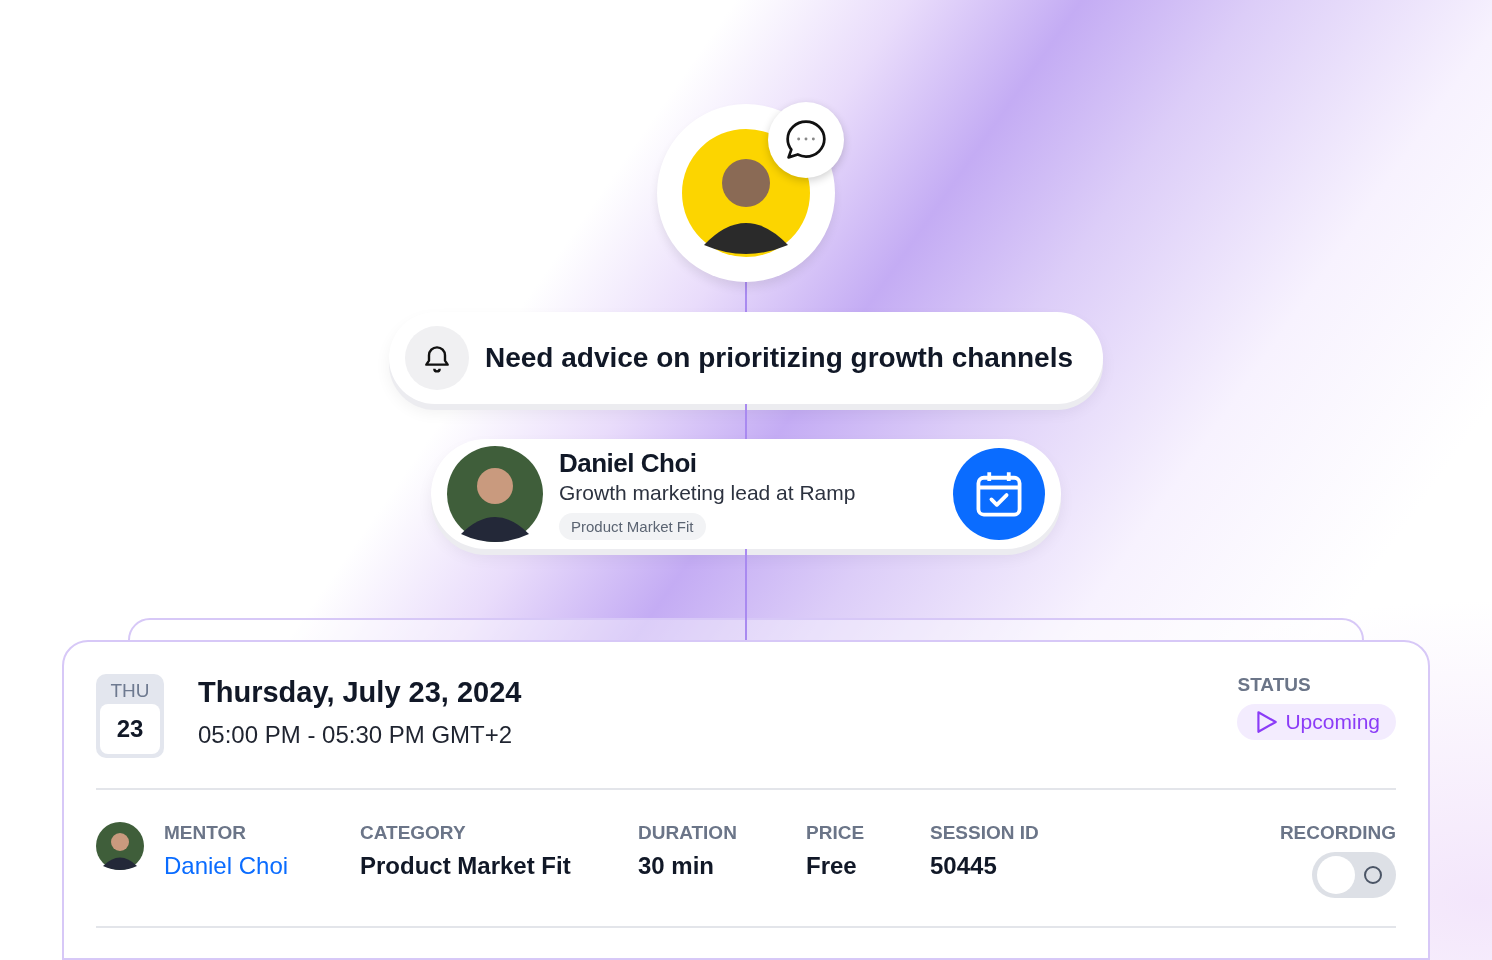  What do you see at coordinates (465, 866) in the screenshot?
I see `field-value: Product Market Fit` at bounding box center [465, 866].